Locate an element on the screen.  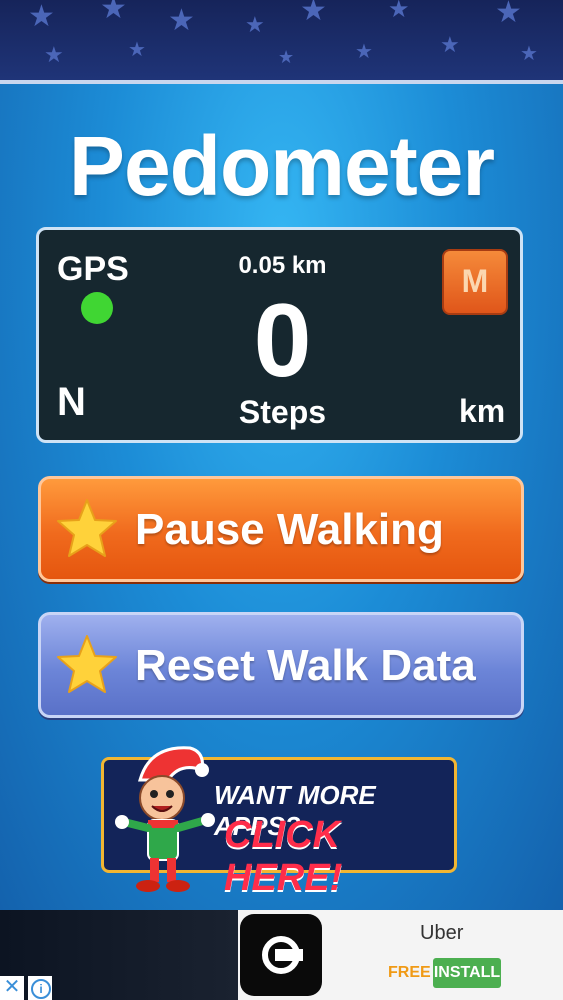
info-icon: i is located at coordinates (40, 988).